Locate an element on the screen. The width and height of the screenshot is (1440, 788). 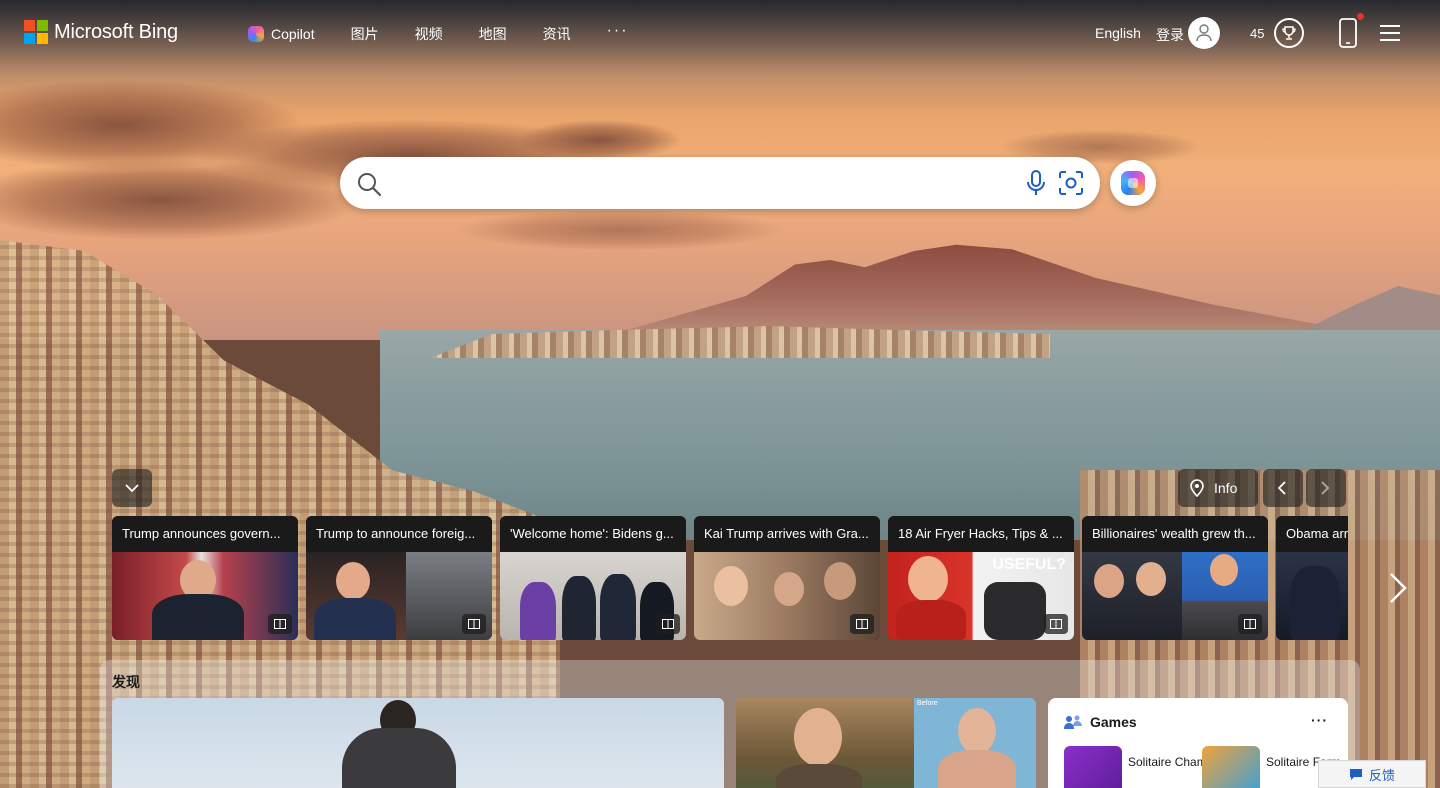
more-options-icon: ··· is located at coordinates (1319, 720).